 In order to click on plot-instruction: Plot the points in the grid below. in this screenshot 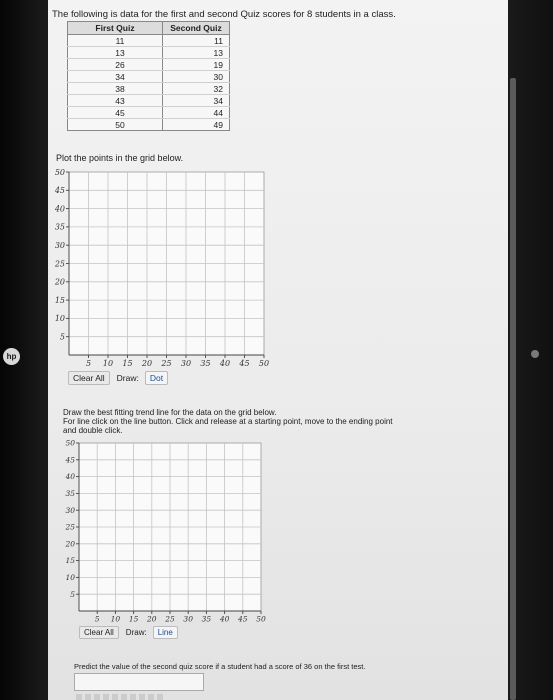, I will do `click(120, 158)`.